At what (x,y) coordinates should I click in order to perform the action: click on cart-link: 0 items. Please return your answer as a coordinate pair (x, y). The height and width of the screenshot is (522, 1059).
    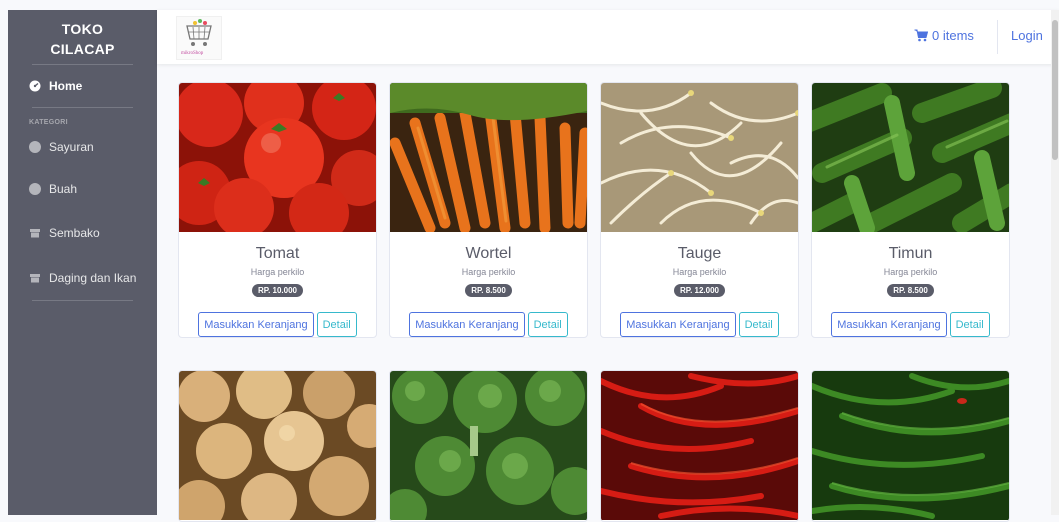
    Looking at the image, I should click on (944, 35).